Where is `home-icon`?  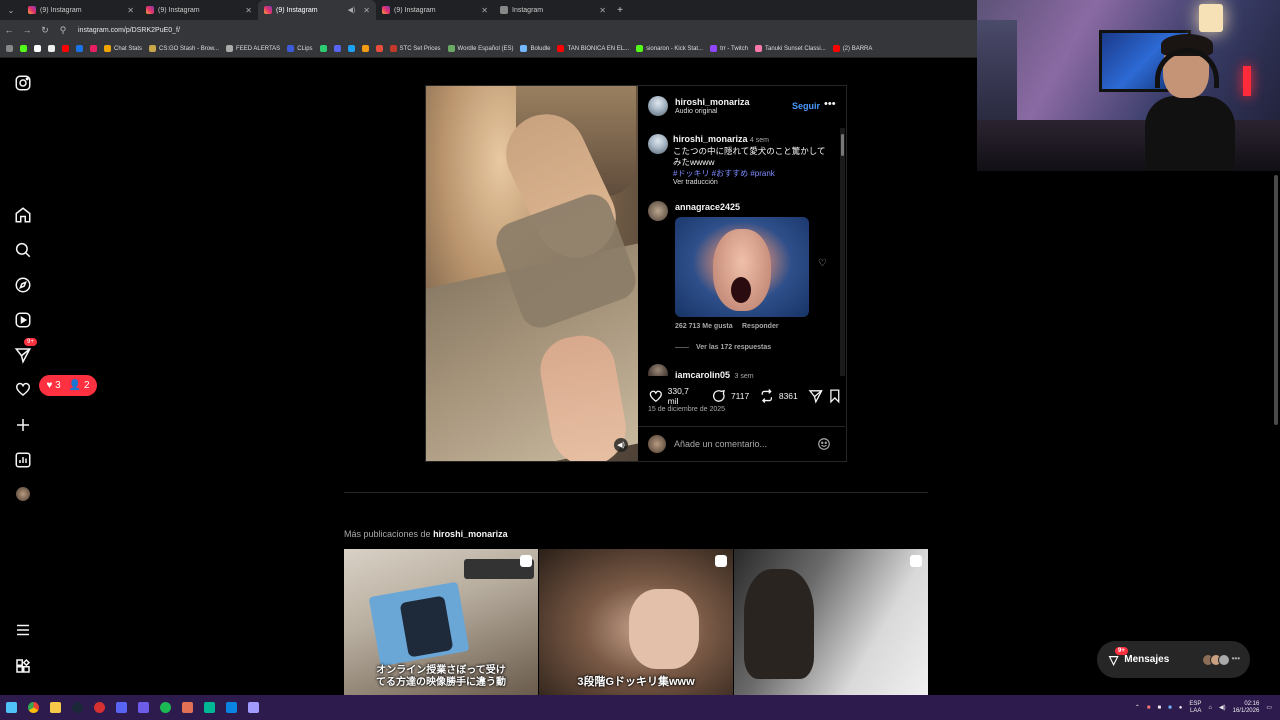
home-icon is located at coordinates (23, 215).